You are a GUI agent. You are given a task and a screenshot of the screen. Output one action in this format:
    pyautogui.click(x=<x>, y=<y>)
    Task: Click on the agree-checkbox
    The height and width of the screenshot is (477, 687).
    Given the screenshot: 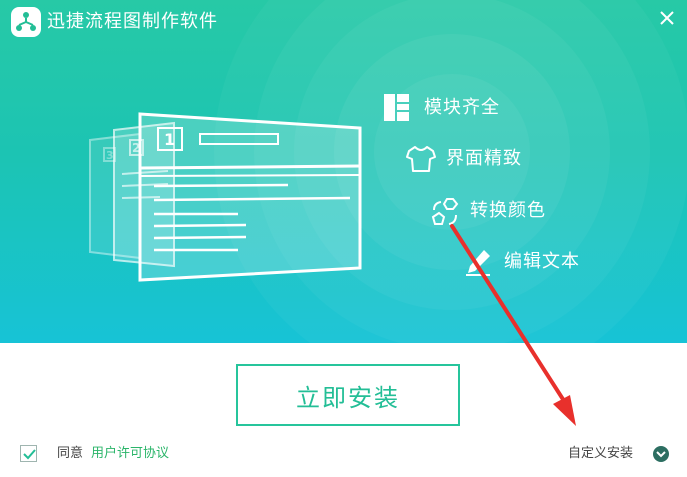 What is the action you would take?
    pyautogui.click(x=28, y=453)
    